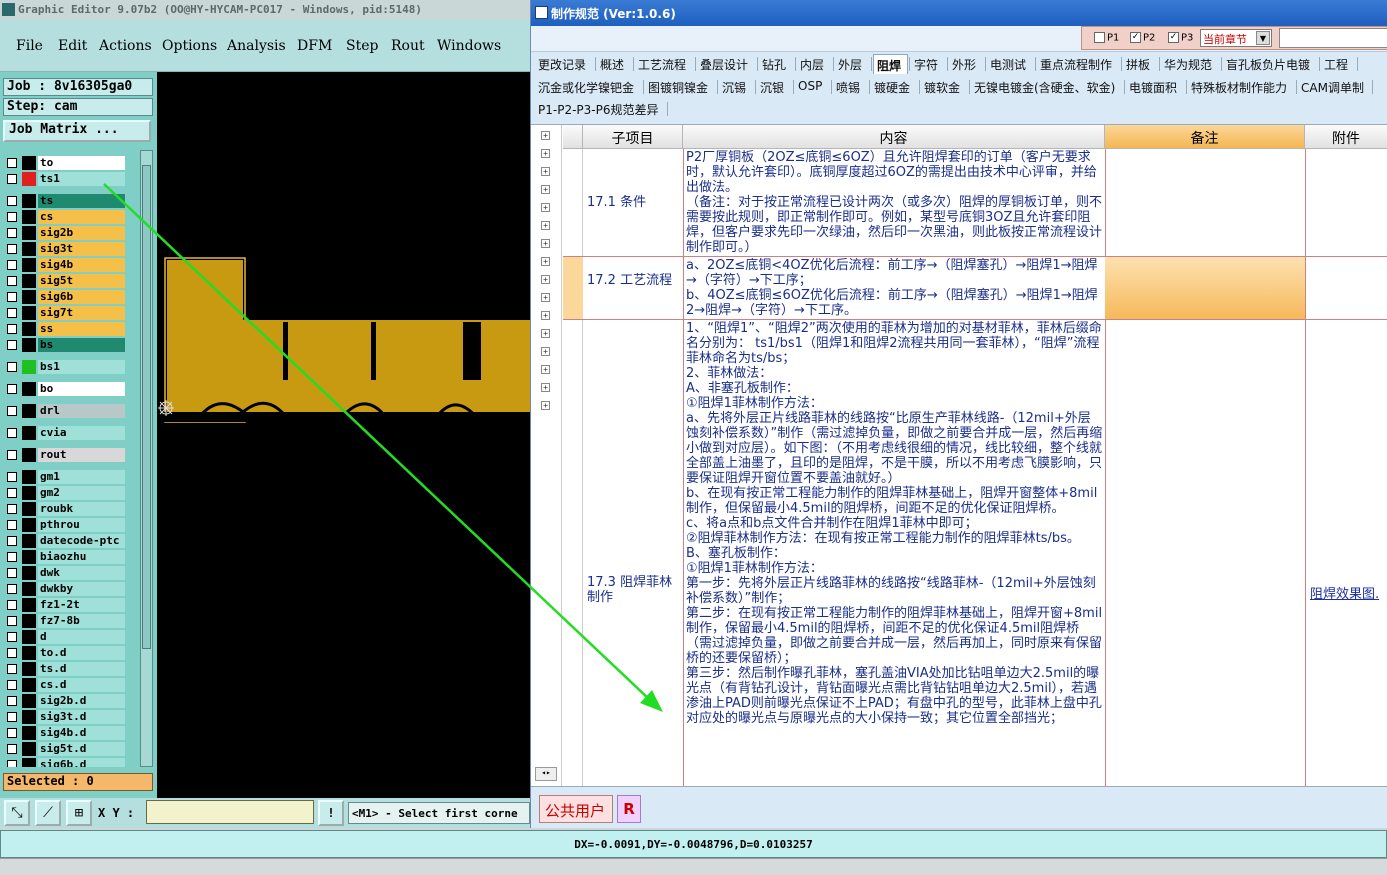 The width and height of the screenshot is (1387, 875). I want to click on tab-tabs1-10: 电测试, so click(1010, 64).